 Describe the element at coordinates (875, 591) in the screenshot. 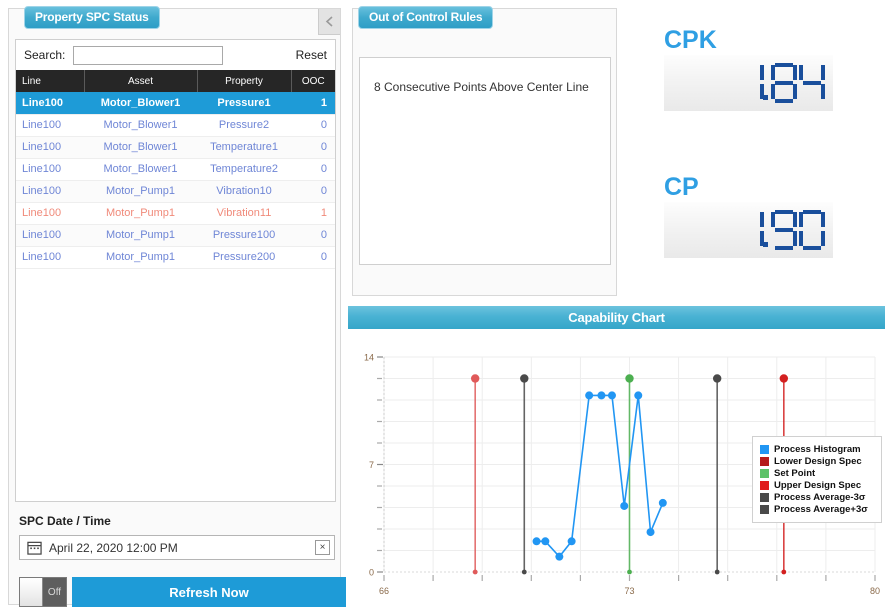

I see `x-tick-label: 80` at that location.